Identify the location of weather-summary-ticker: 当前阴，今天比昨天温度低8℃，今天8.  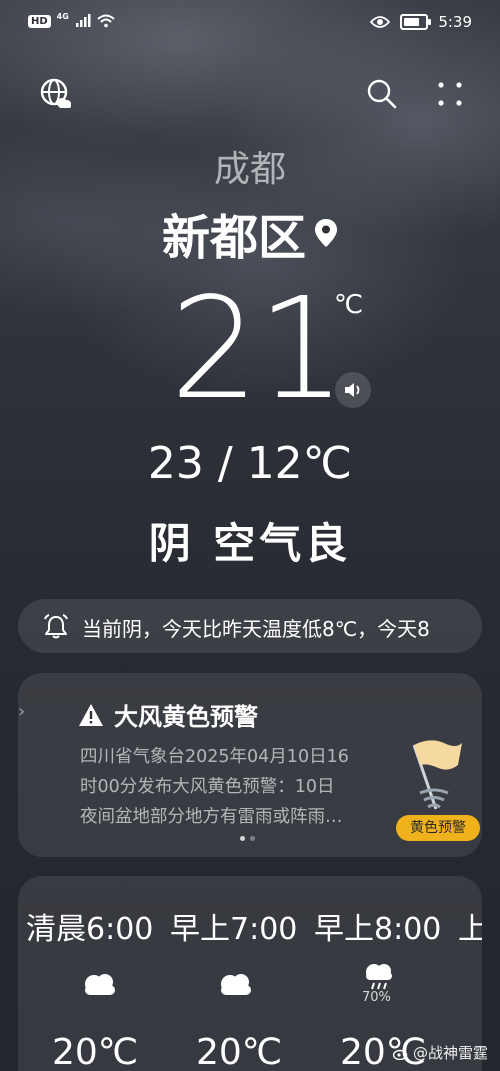
(250, 626).